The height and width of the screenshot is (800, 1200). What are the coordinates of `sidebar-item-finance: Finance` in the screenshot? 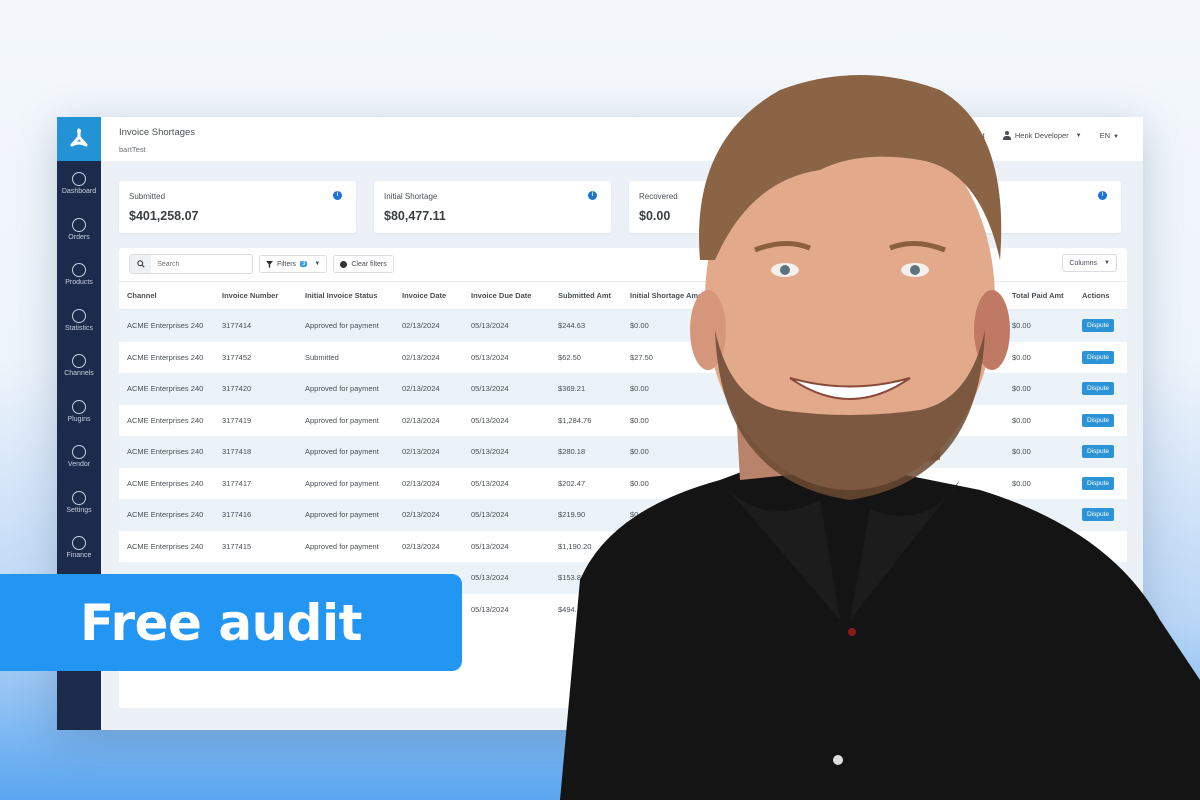 It's located at (79, 548).